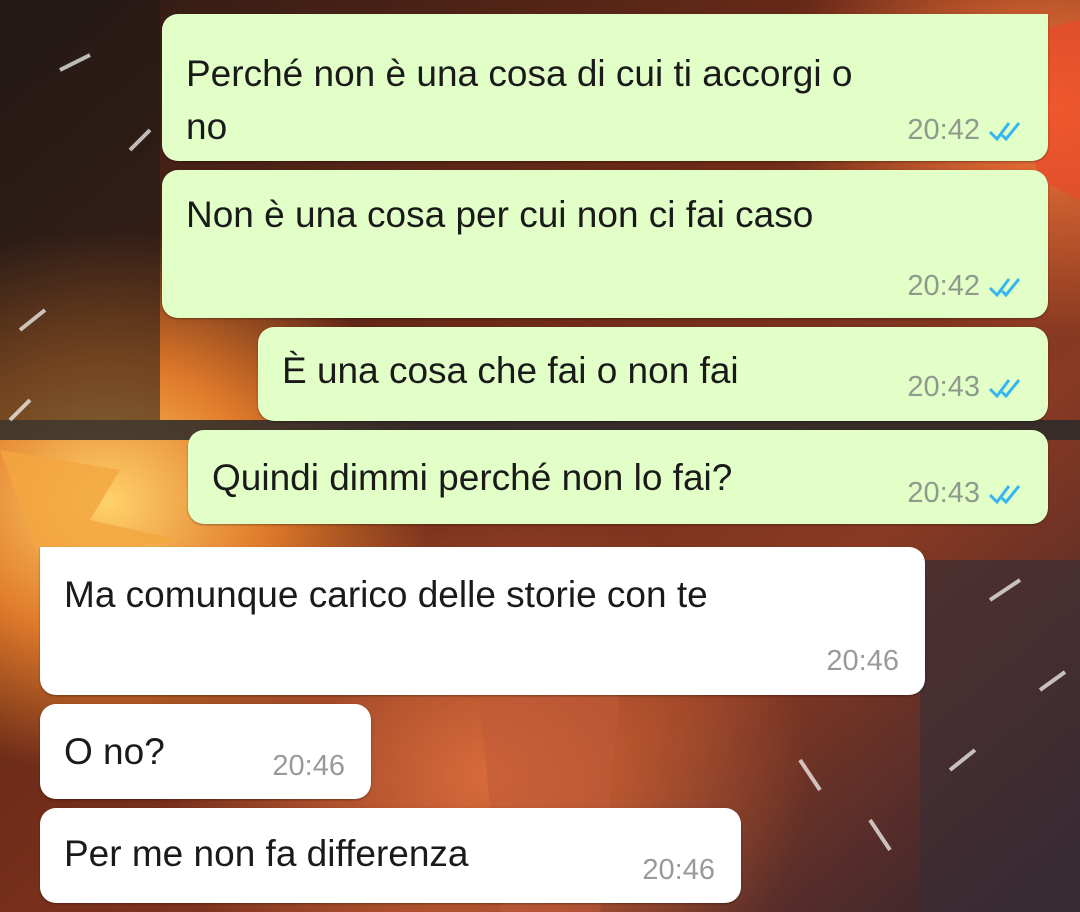  Describe the element at coordinates (207, 126) in the screenshot. I see `message-text-line: no` at that location.